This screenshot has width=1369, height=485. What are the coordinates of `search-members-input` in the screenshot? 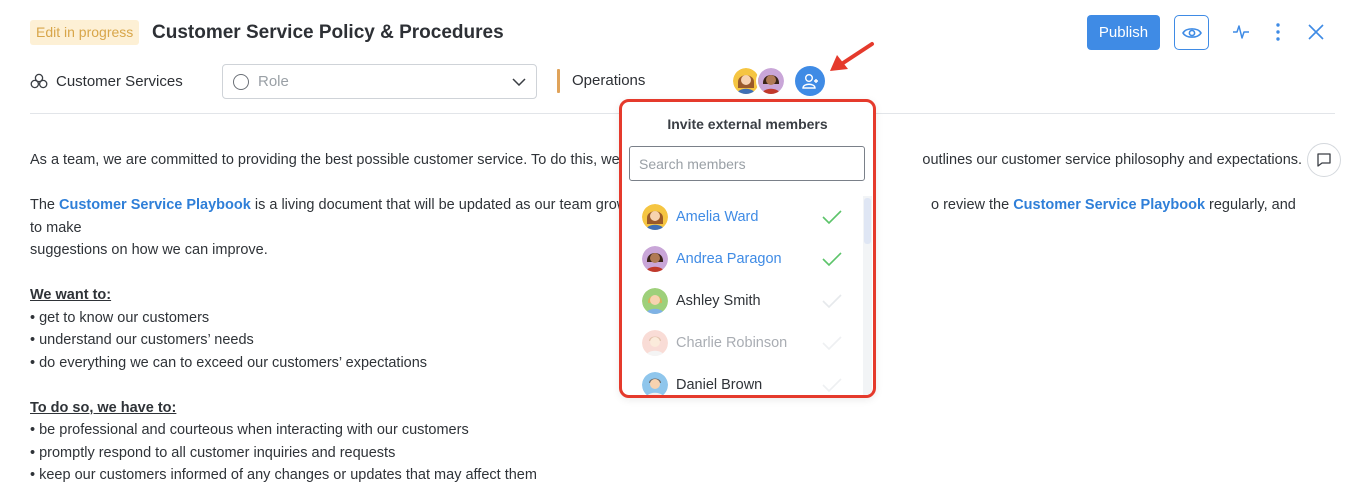 It's located at (747, 163).